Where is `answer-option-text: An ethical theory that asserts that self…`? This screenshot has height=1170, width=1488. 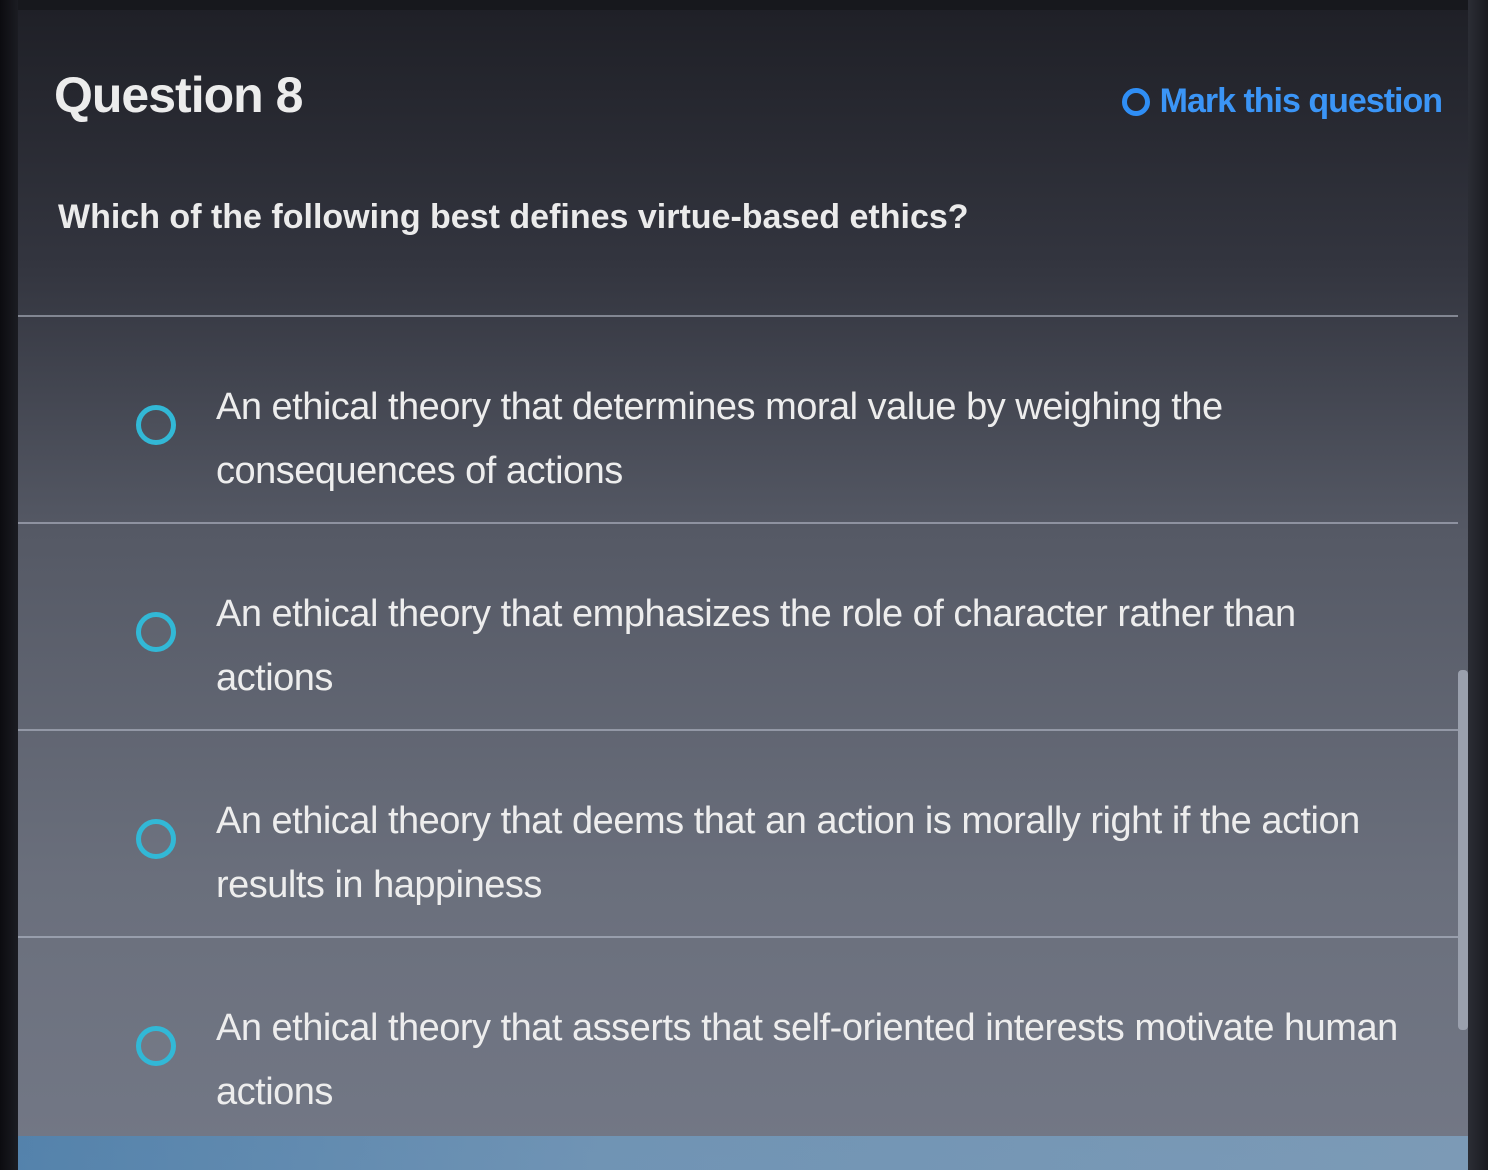 answer-option-text: An ethical theory that asserts that self… is located at coordinates (807, 1060).